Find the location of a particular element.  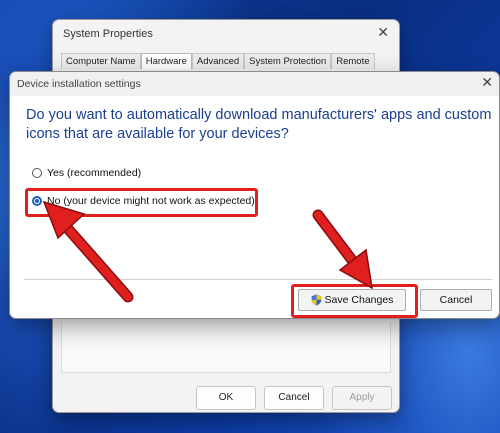

option-yes-label: Yes (recommended) is located at coordinates (94, 173).